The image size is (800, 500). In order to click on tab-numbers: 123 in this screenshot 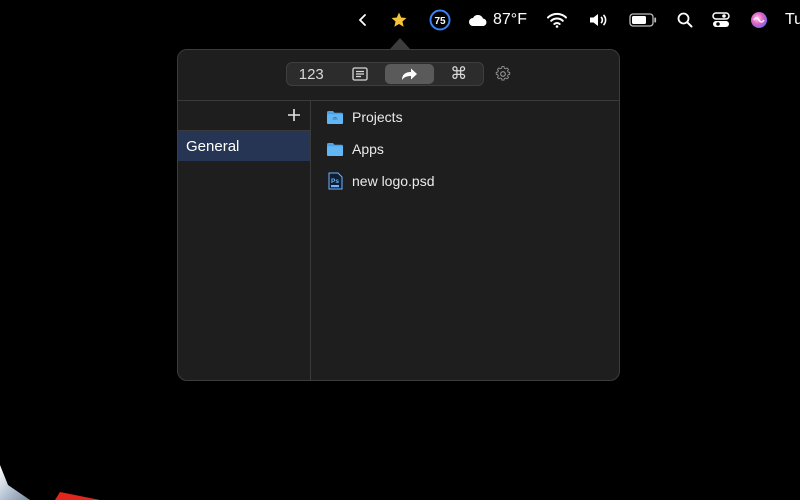, I will do `click(311, 74)`.